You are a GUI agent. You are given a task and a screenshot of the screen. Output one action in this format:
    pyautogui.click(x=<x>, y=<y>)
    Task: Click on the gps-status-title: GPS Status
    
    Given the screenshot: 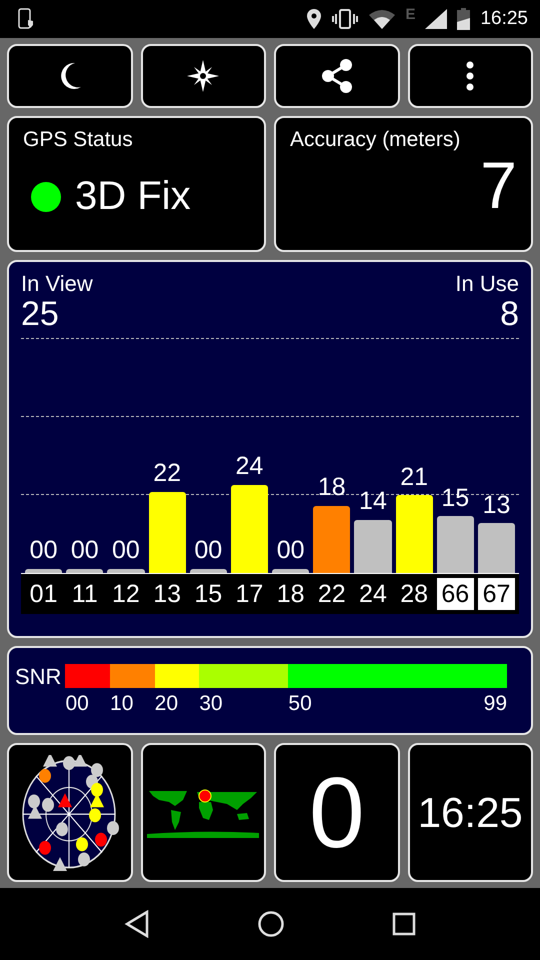 What is the action you would take?
    pyautogui.click(x=78, y=140)
    